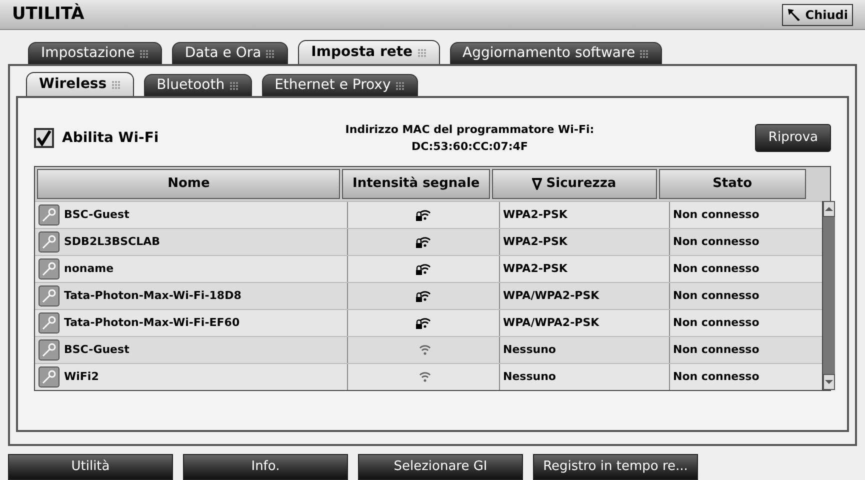 Image resolution: width=865 pixels, height=480 pixels. Describe the element at coordinates (265, 467) in the screenshot. I see `nav-button: Info.` at that location.